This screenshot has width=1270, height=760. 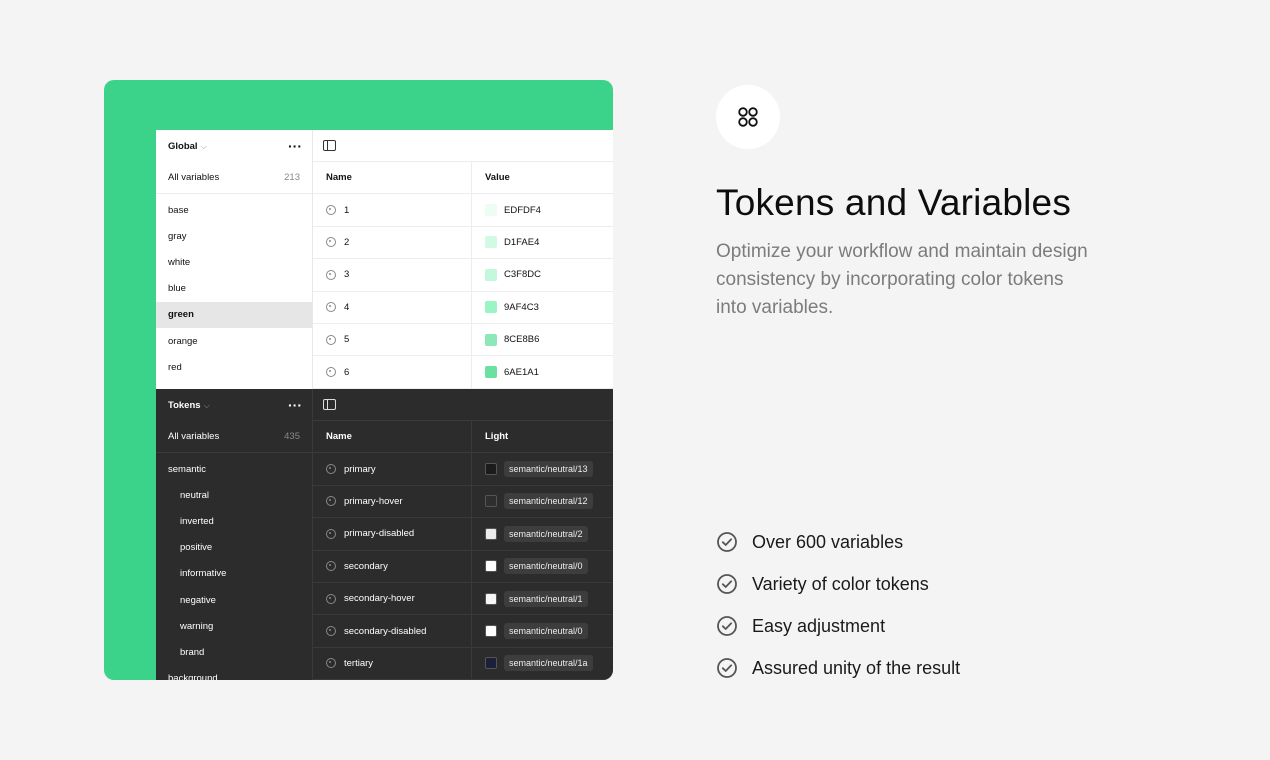 I want to click on value-cell: C3F8DC, so click(x=542, y=274).